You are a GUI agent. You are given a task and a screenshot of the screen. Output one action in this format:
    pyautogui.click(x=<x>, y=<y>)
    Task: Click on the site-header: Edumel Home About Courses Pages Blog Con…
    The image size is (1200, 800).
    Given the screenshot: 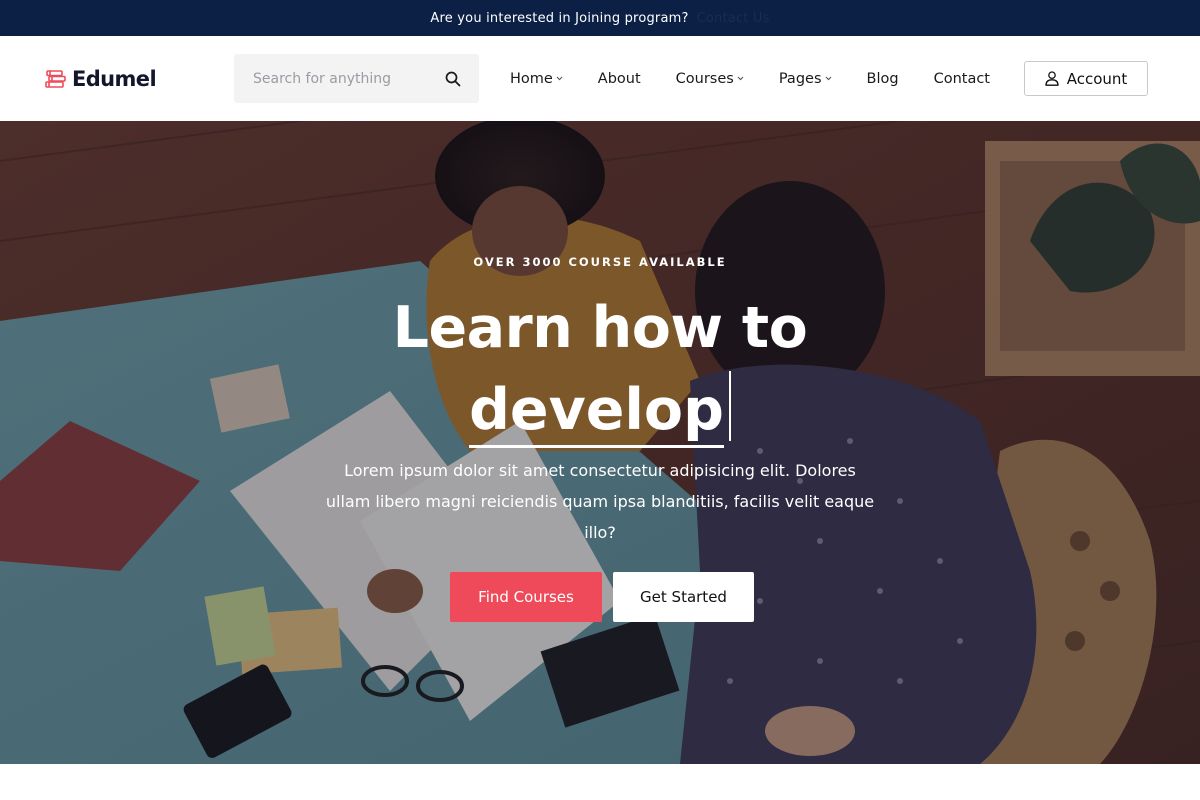 What is the action you would take?
    pyautogui.click(x=600, y=78)
    